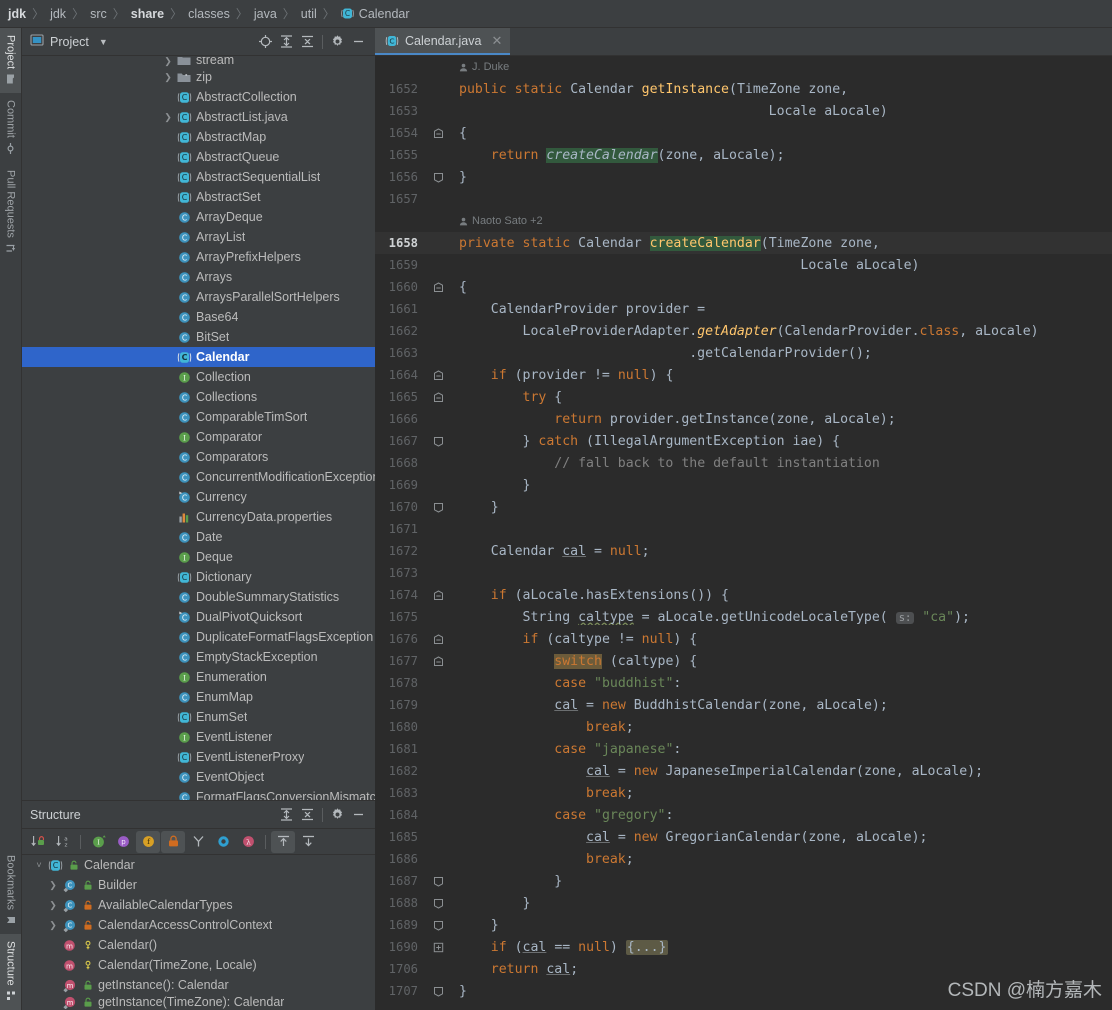 The width and height of the screenshot is (1112, 1010). Describe the element at coordinates (103, 42) in the screenshot. I see `chevron-down-icon: ▼` at that location.